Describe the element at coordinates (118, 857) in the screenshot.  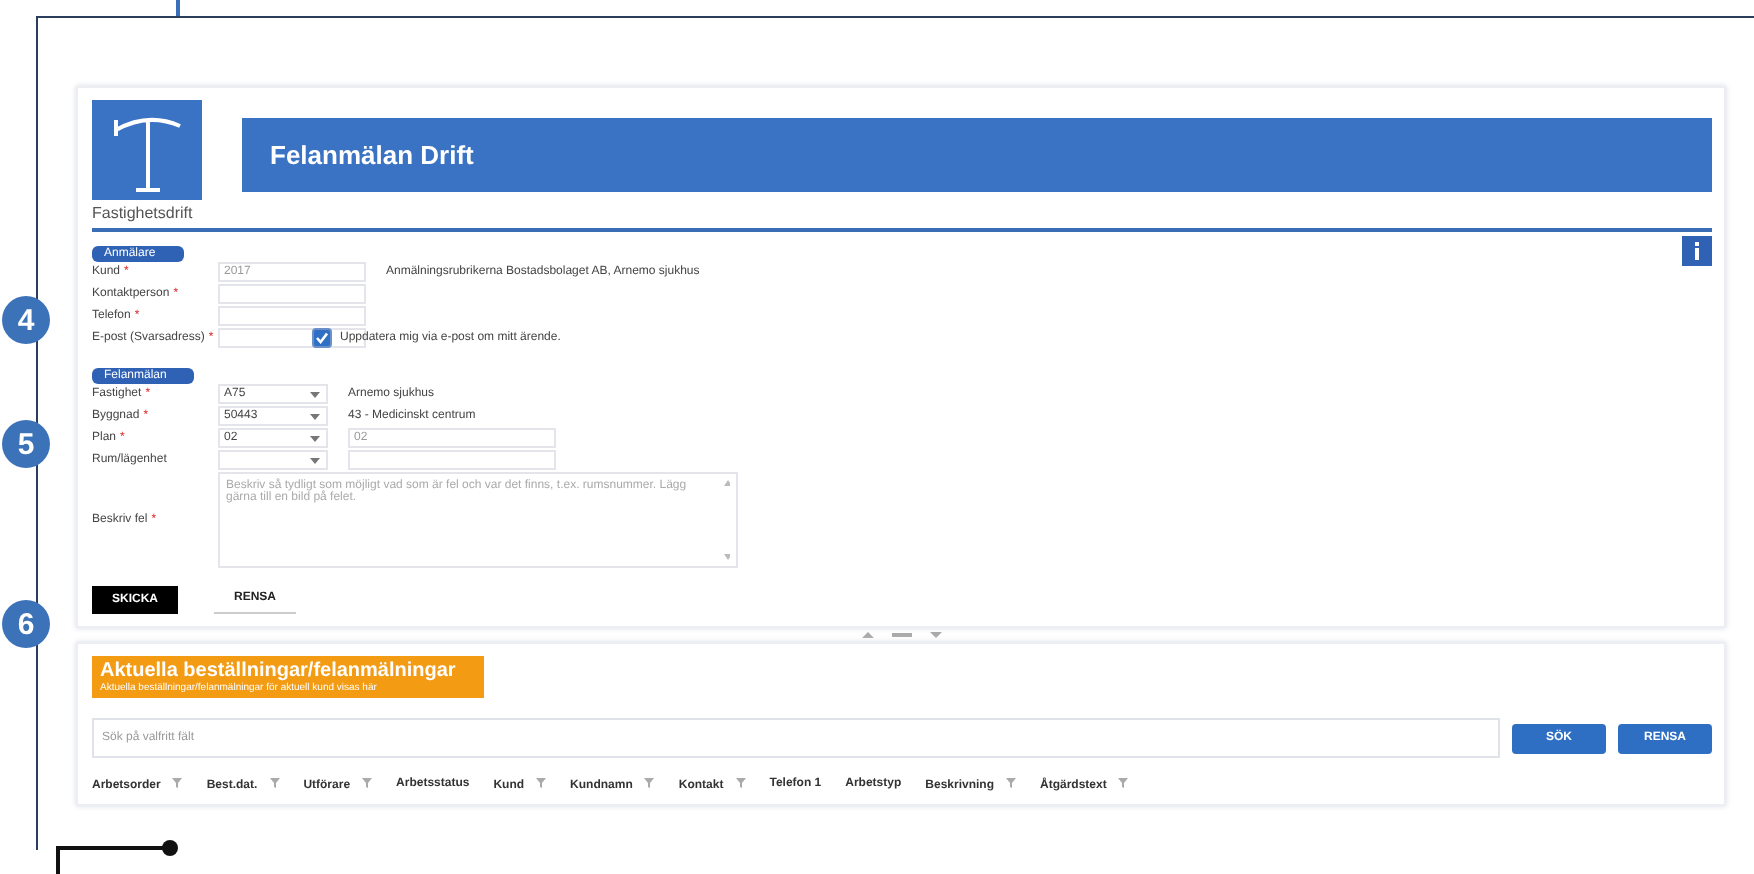
I see `leader-line` at that location.